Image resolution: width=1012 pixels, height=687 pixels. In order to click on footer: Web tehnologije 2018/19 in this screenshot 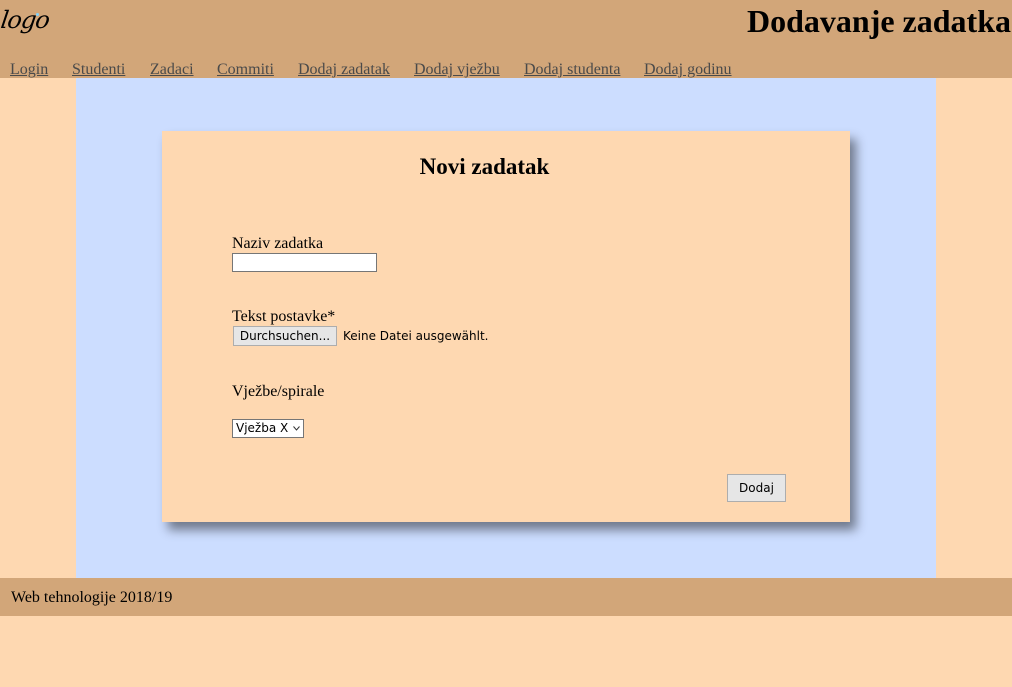, I will do `click(506, 597)`.